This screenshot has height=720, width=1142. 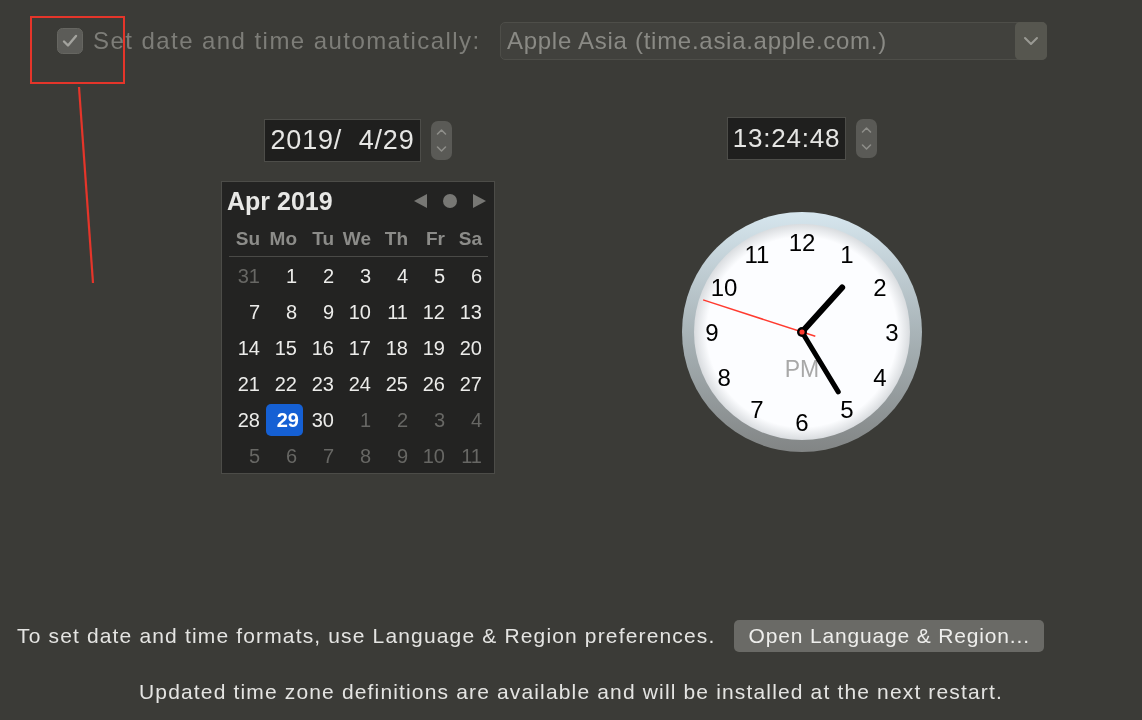 I want to click on clock-number: 9, so click(x=712, y=332).